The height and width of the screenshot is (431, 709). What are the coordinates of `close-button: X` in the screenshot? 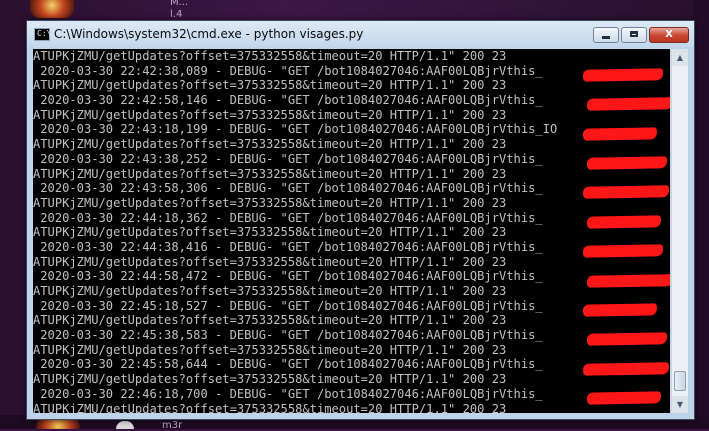 It's located at (669, 35).